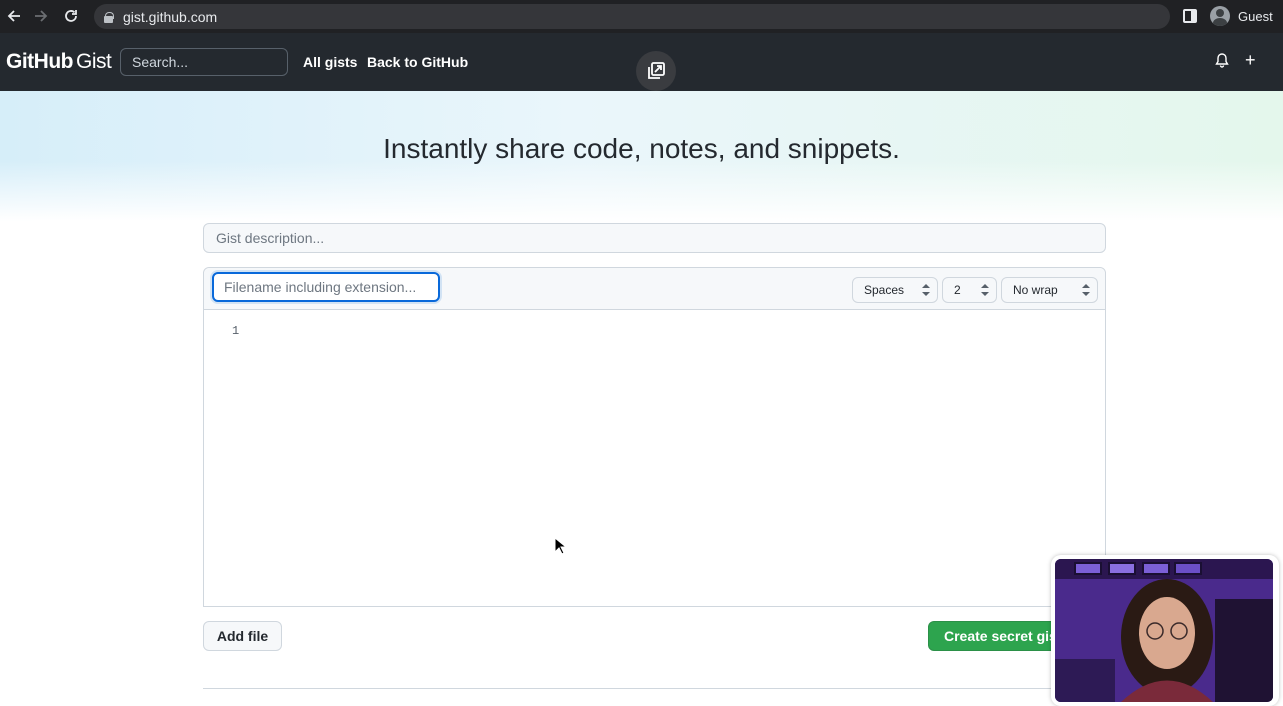  What do you see at coordinates (41, 16) in the screenshot?
I see `forward-arrow-icon` at bounding box center [41, 16].